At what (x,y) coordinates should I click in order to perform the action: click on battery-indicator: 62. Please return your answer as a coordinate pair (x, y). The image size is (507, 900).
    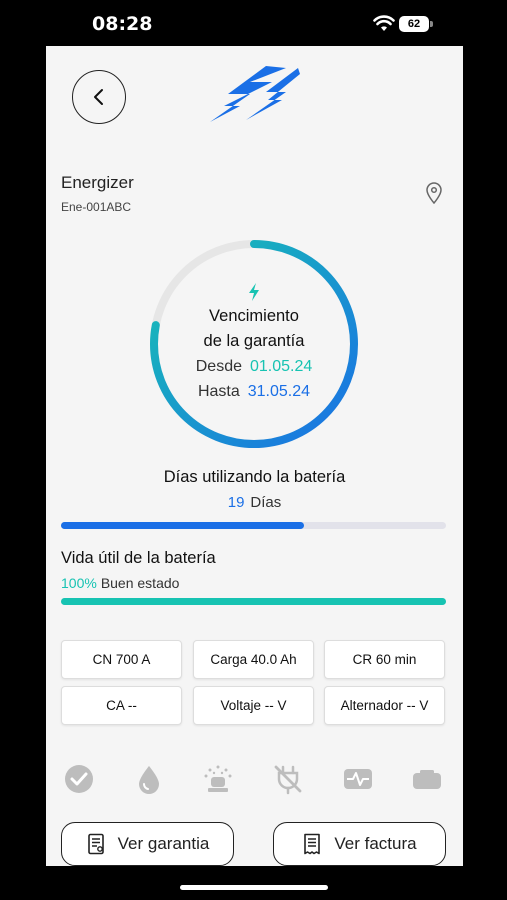
    Looking at the image, I should click on (414, 24).